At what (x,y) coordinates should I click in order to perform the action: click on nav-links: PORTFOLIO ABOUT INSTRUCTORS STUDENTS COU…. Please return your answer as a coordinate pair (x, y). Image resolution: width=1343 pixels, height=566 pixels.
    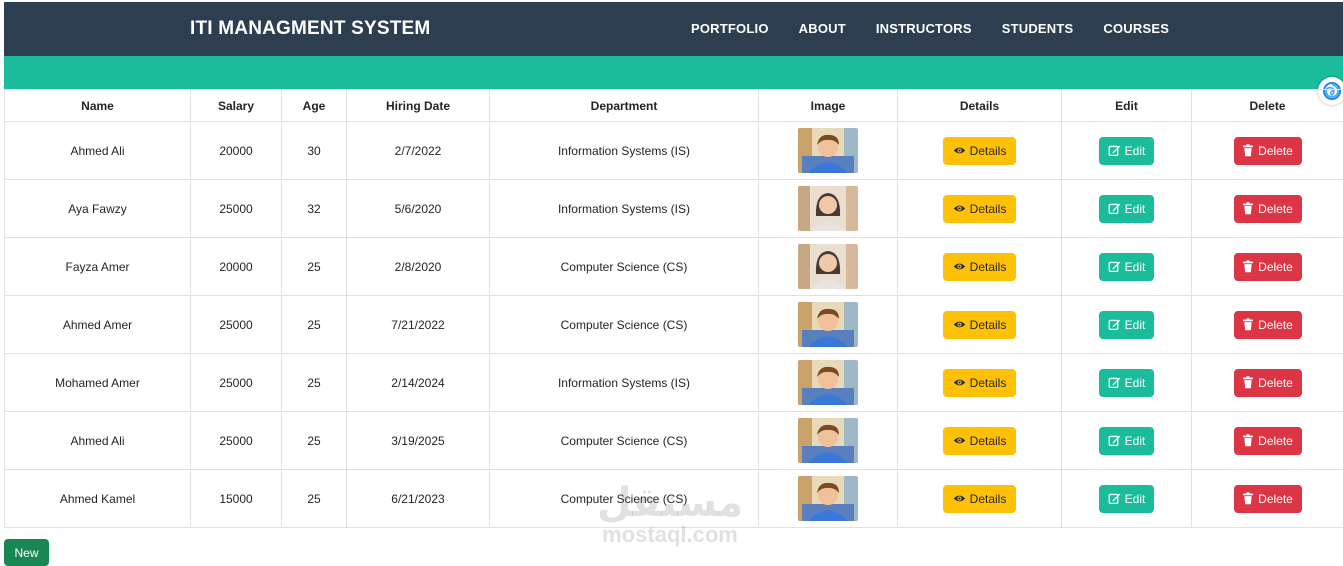
    Looking at the image, I should click on (945, 29).